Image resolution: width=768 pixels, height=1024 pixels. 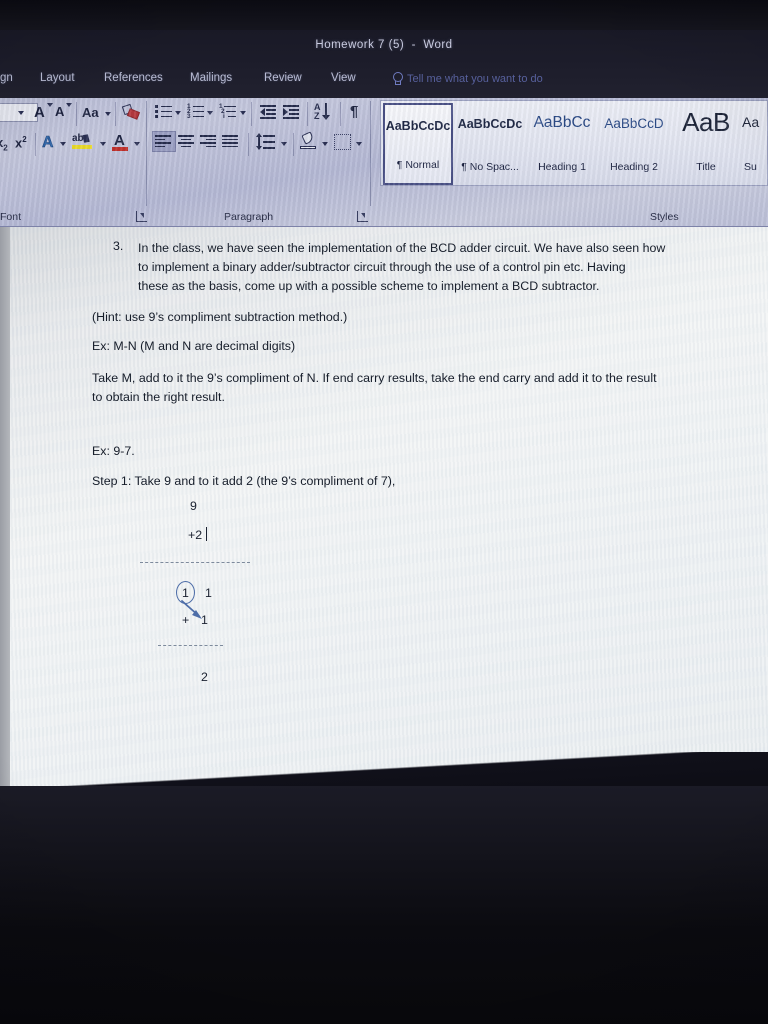 I want to click on font-color-chevron-down-icon, so click(x=137, y=144).